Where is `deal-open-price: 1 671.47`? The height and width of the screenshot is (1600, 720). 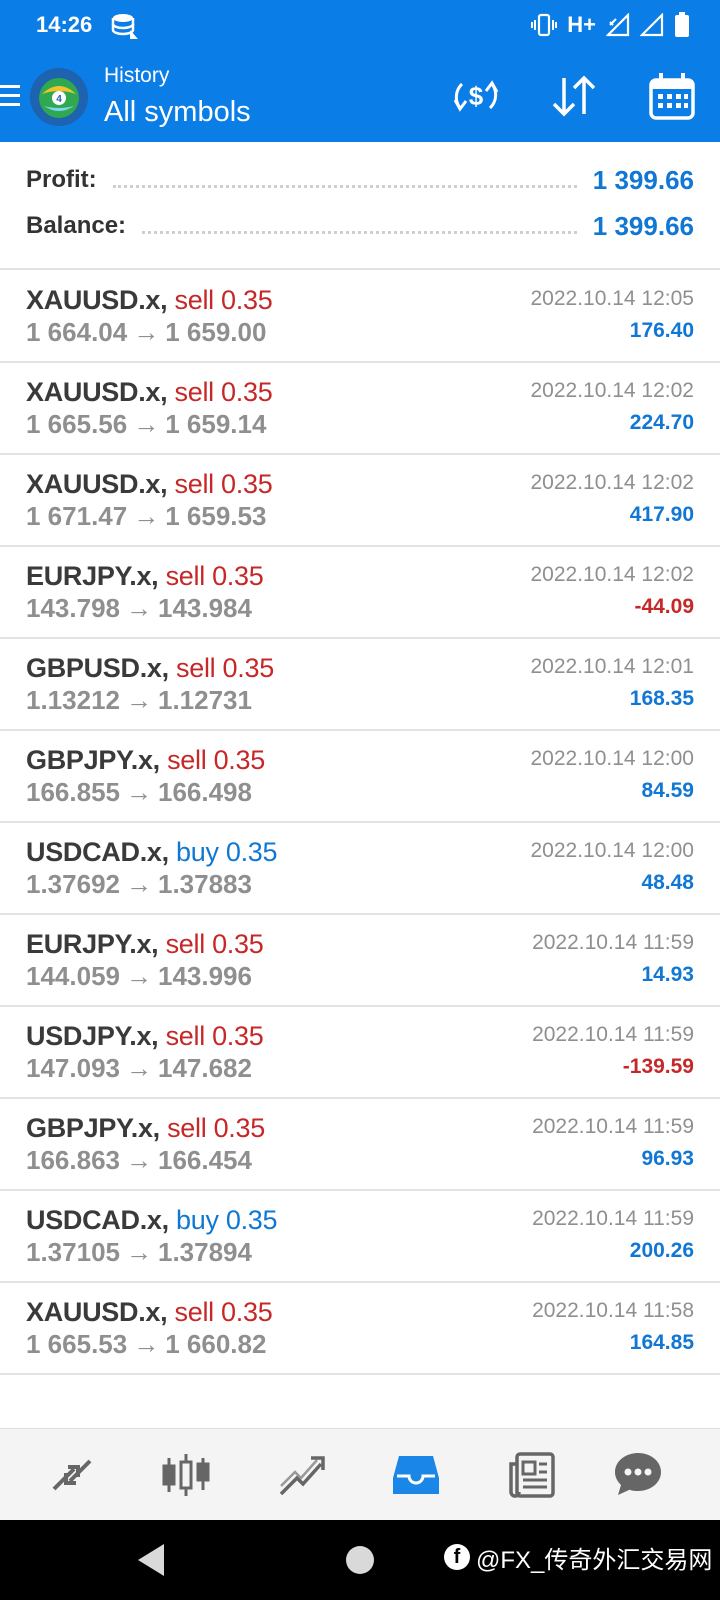 deal-open-price: 1 671.47 is located at coordinates (77, 516).